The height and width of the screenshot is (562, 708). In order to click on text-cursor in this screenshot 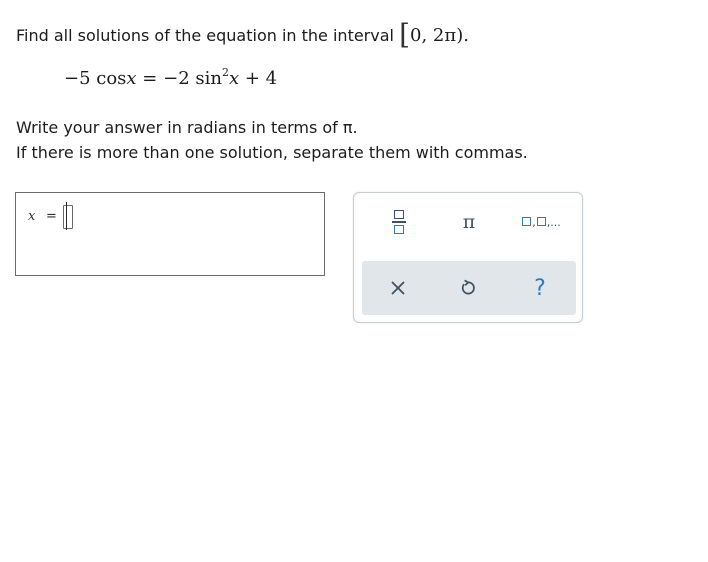, I will do `click(66, 216)`.